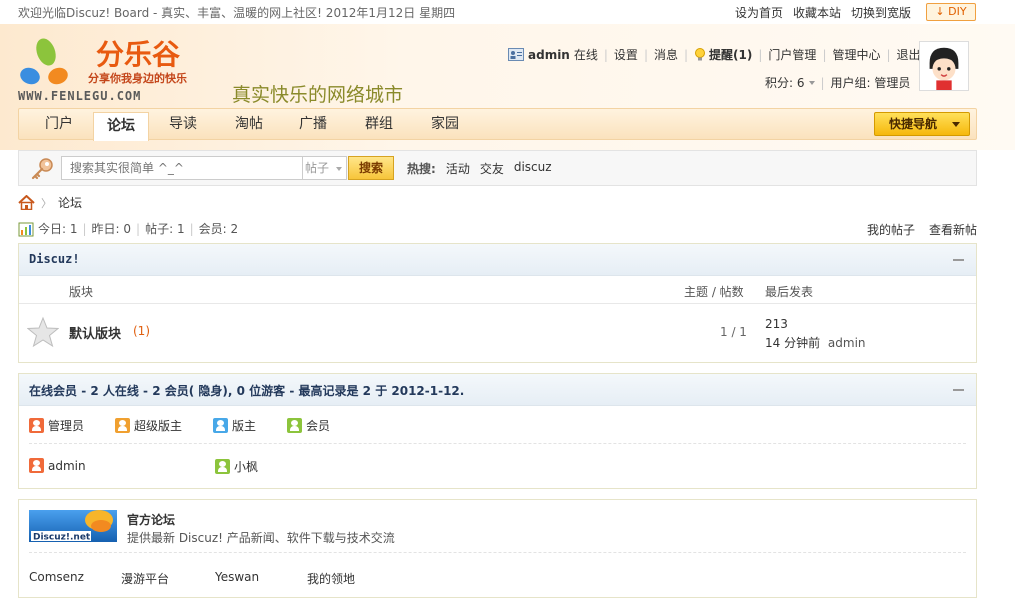  What do you see at coordinates (331, 578) in the screenshot?
I see `partner-link: 我的领地` at bounding box center [331, 578].